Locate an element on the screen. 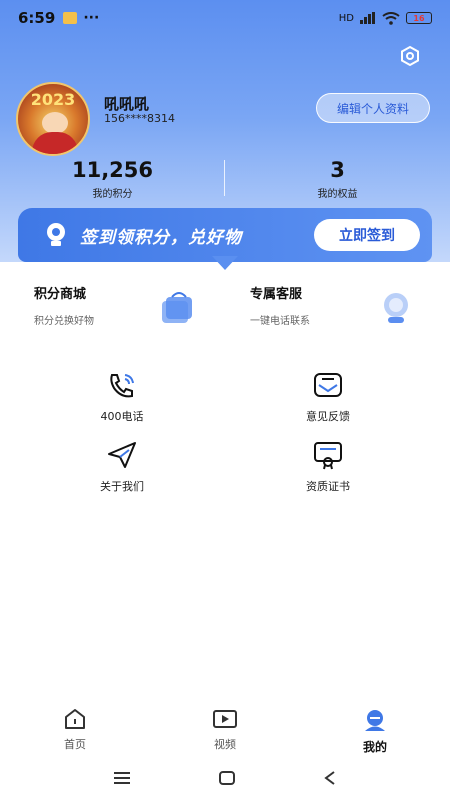 The height and width of the screenshot is (800, 450). customer-service-title: 专属客服 is located at coordinates (276, 294).